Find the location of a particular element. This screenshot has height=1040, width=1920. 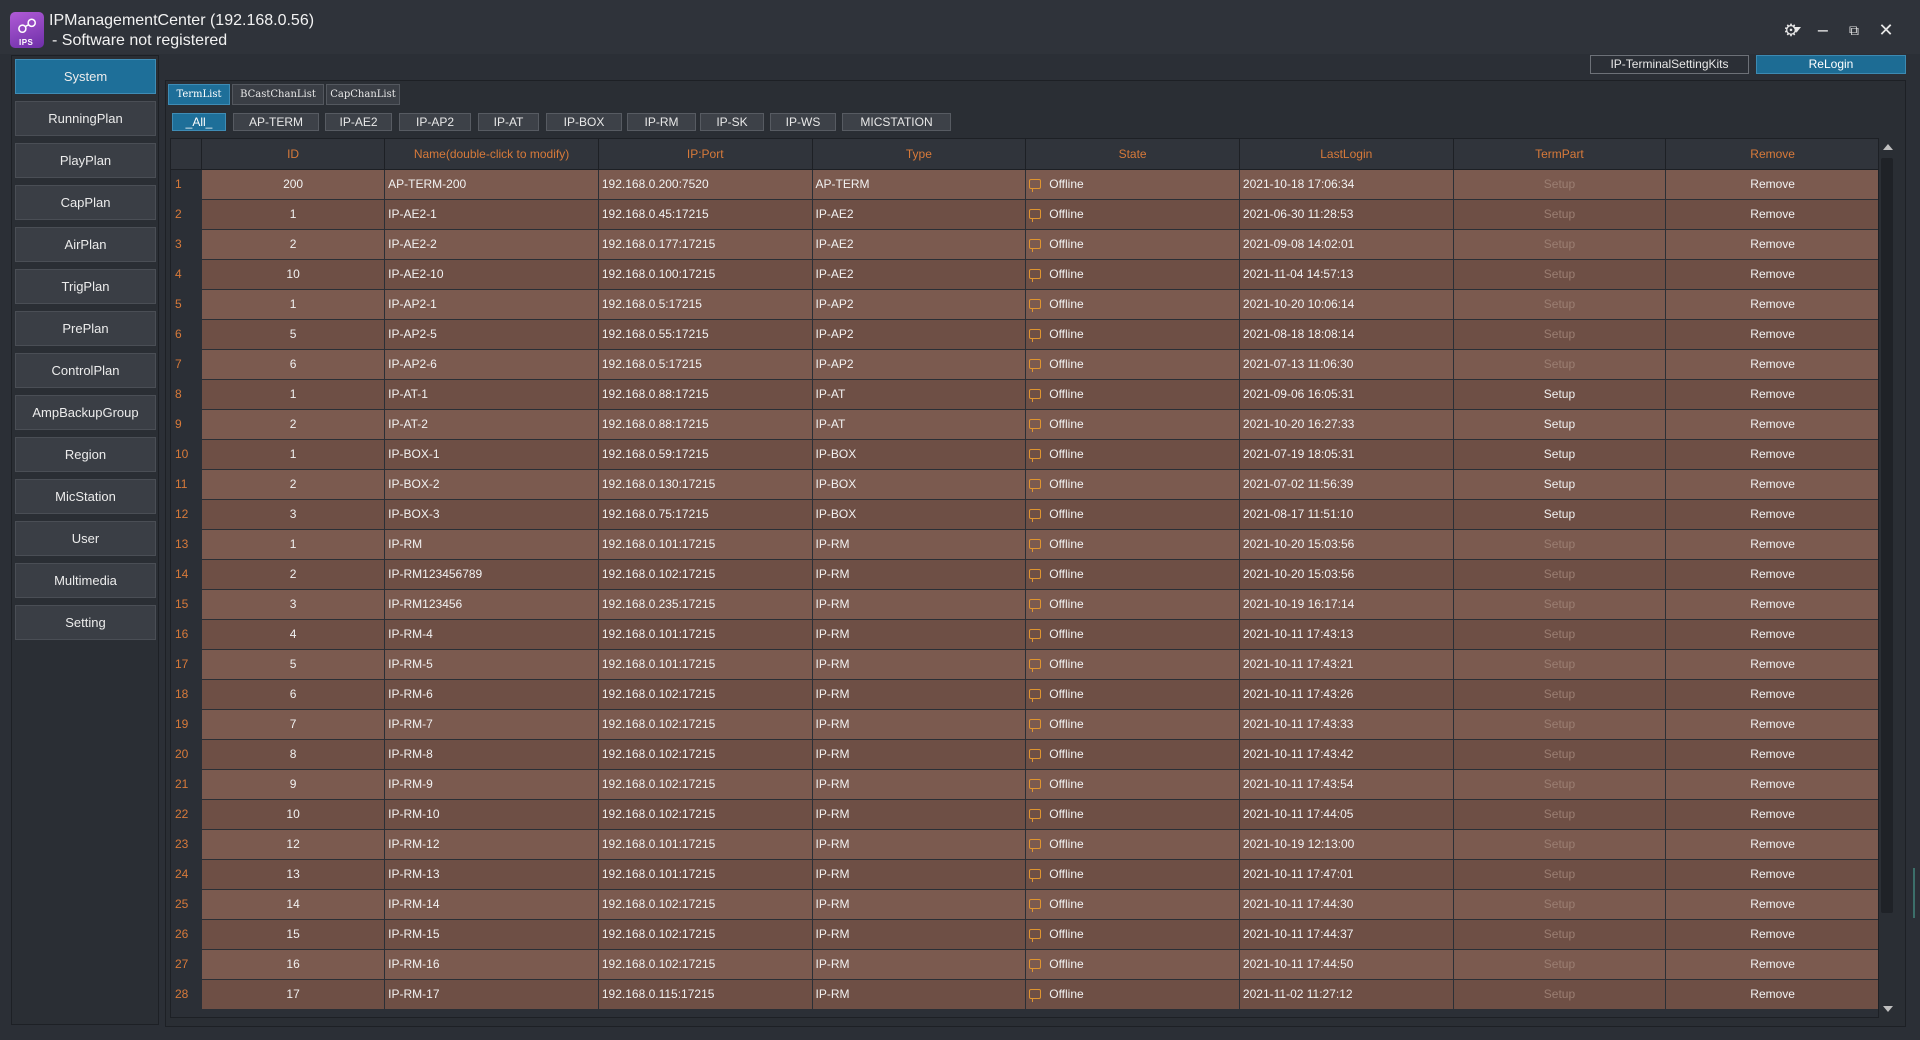

tab-capchanlist: CapChanList is located at coordinates (363, 94).